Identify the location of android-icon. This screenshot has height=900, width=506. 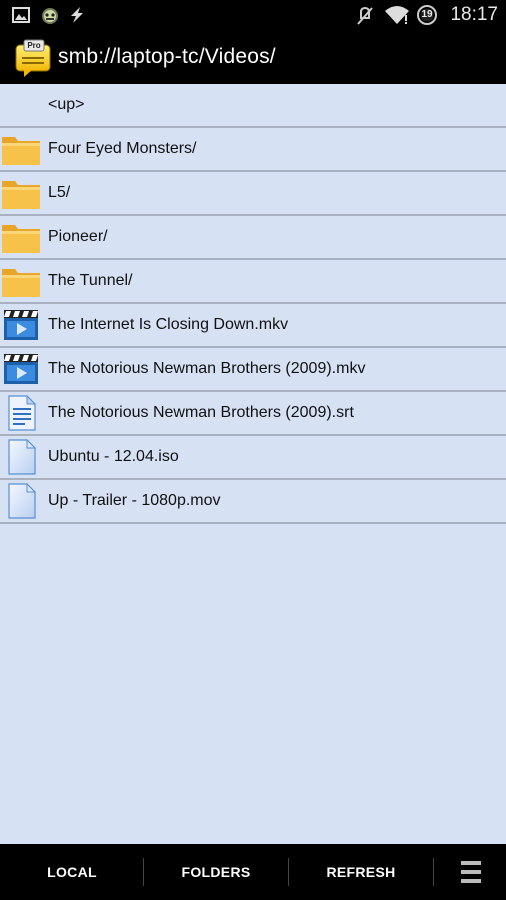
(50, 17).